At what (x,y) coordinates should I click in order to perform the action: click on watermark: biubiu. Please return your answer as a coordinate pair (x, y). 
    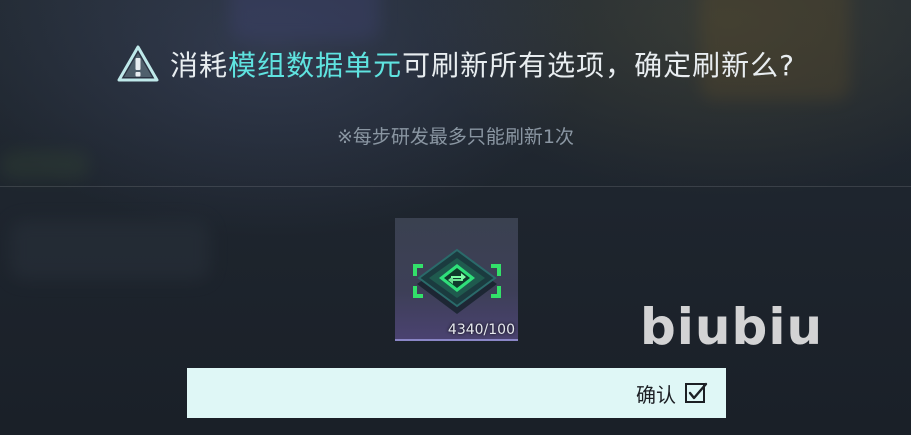
    Looking at the image, I should click on (732, 327).